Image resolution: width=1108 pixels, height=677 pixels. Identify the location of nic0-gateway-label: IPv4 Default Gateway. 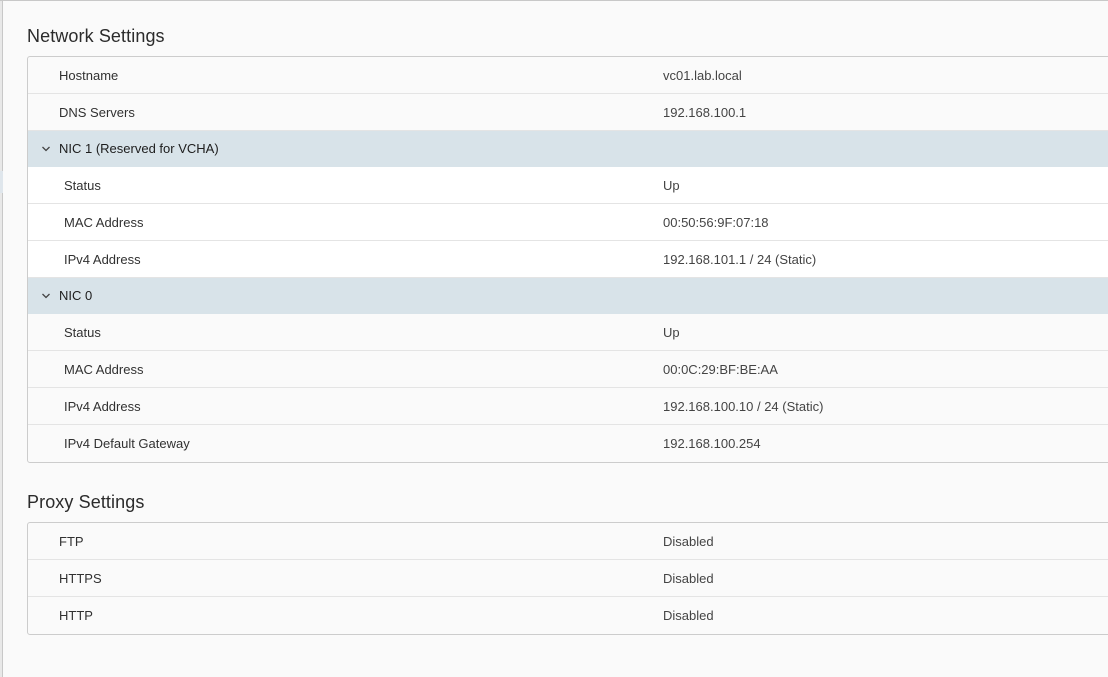
(127, 443).